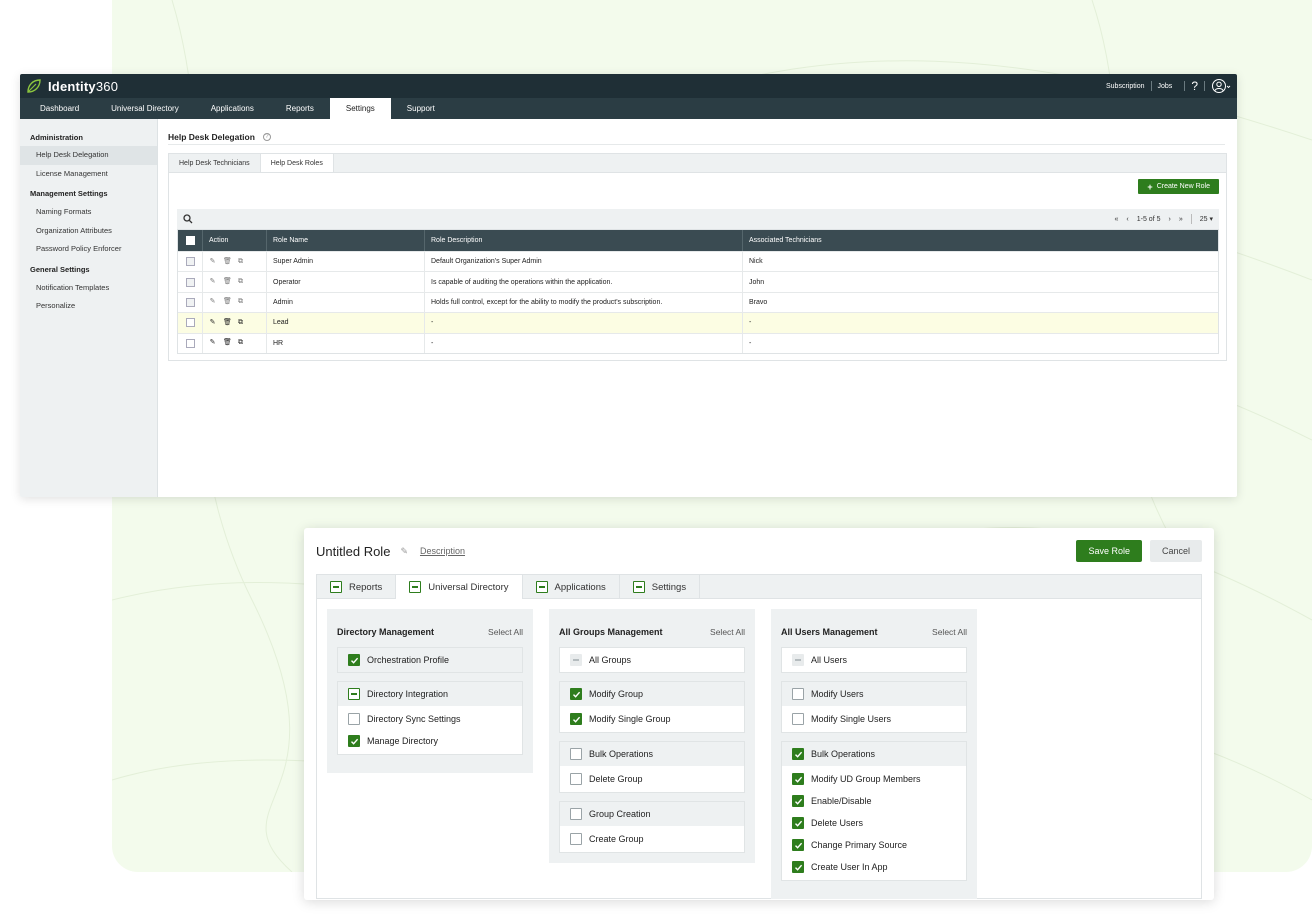 This screenshot has height=915, width=1312. What do you see at coordinates (88, 249) in the screenshot?
I see `sidebar-item-password-policy-enforcer: Password Policy Enforcer` at bounding box center [88, 249].